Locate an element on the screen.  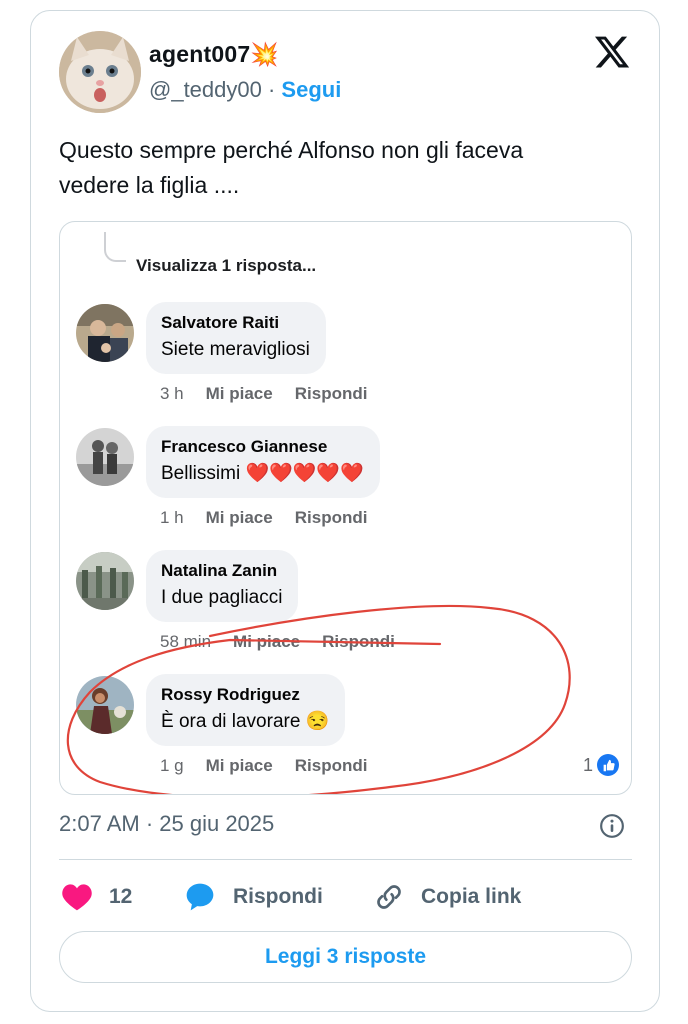
reaction-count-value: 1 is located at coordinates (587, 764).